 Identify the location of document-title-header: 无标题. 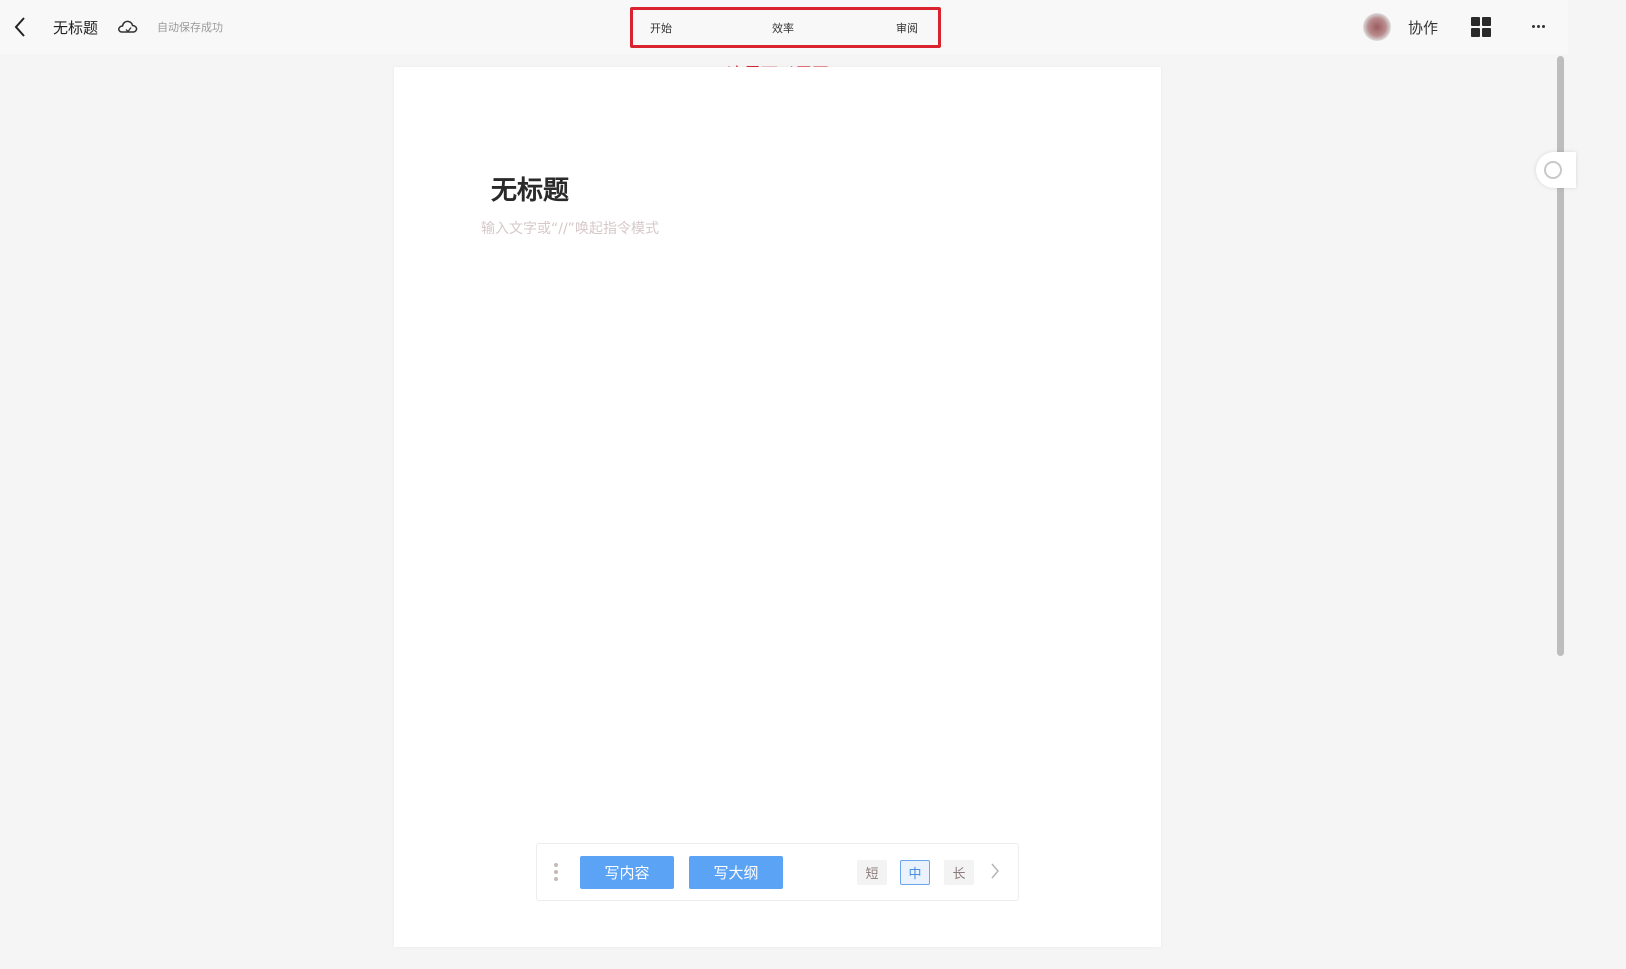
(75, 27).